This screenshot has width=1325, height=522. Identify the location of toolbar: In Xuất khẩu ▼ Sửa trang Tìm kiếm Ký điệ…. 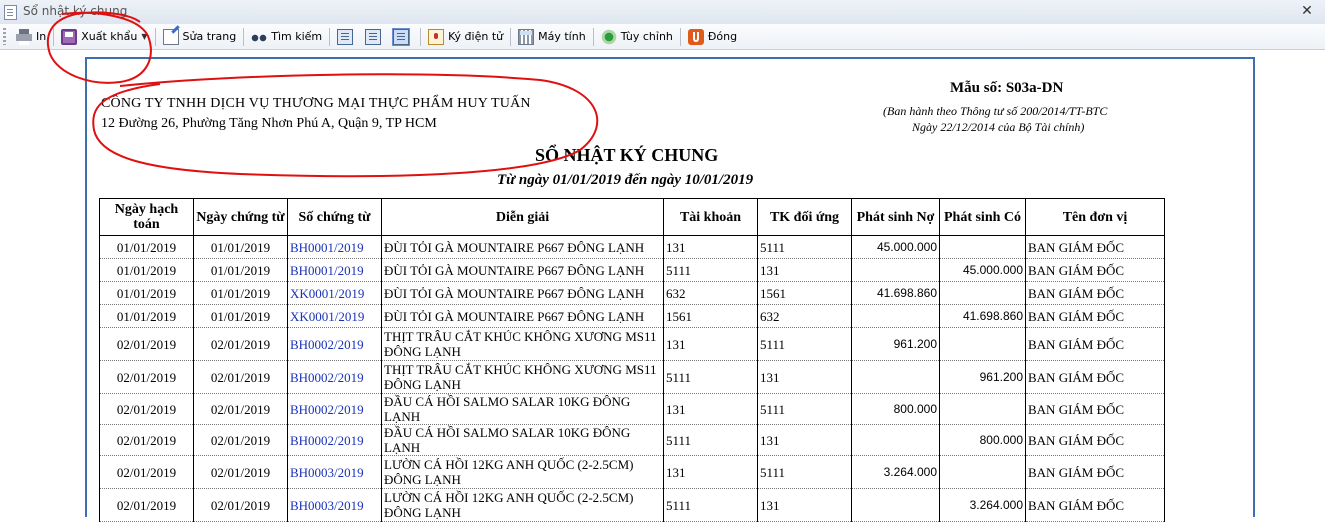
(662, 37).